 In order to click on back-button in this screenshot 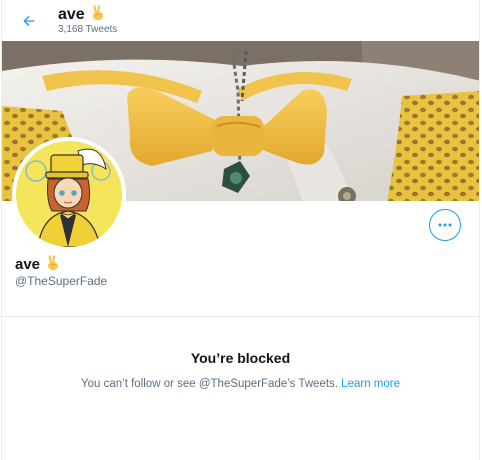, I will do `click(29, 21)`.